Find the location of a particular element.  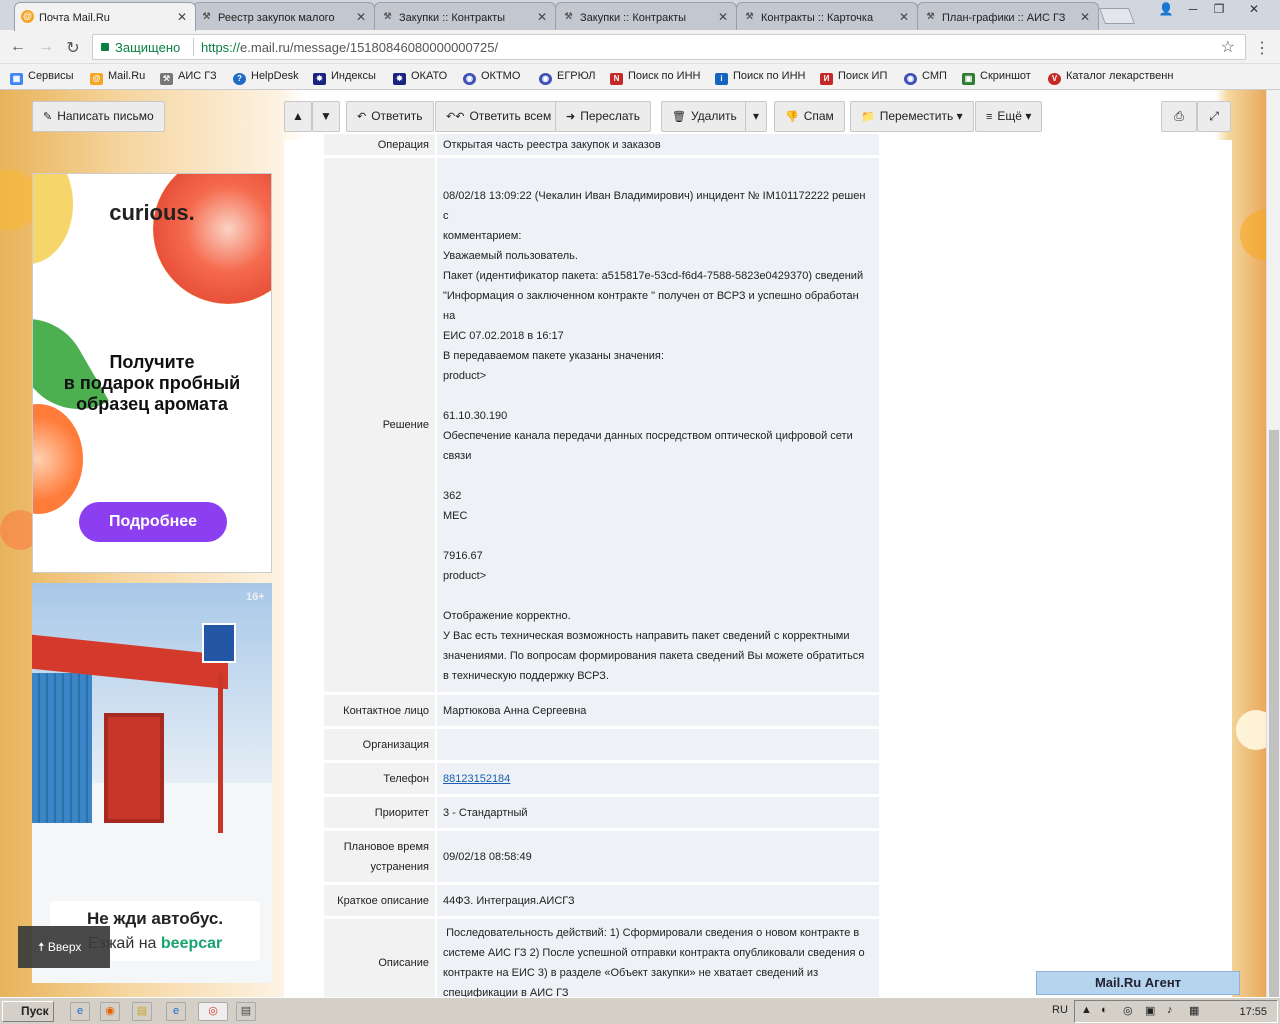

ie-window-icon: e is located at coordinates (176, 1011).